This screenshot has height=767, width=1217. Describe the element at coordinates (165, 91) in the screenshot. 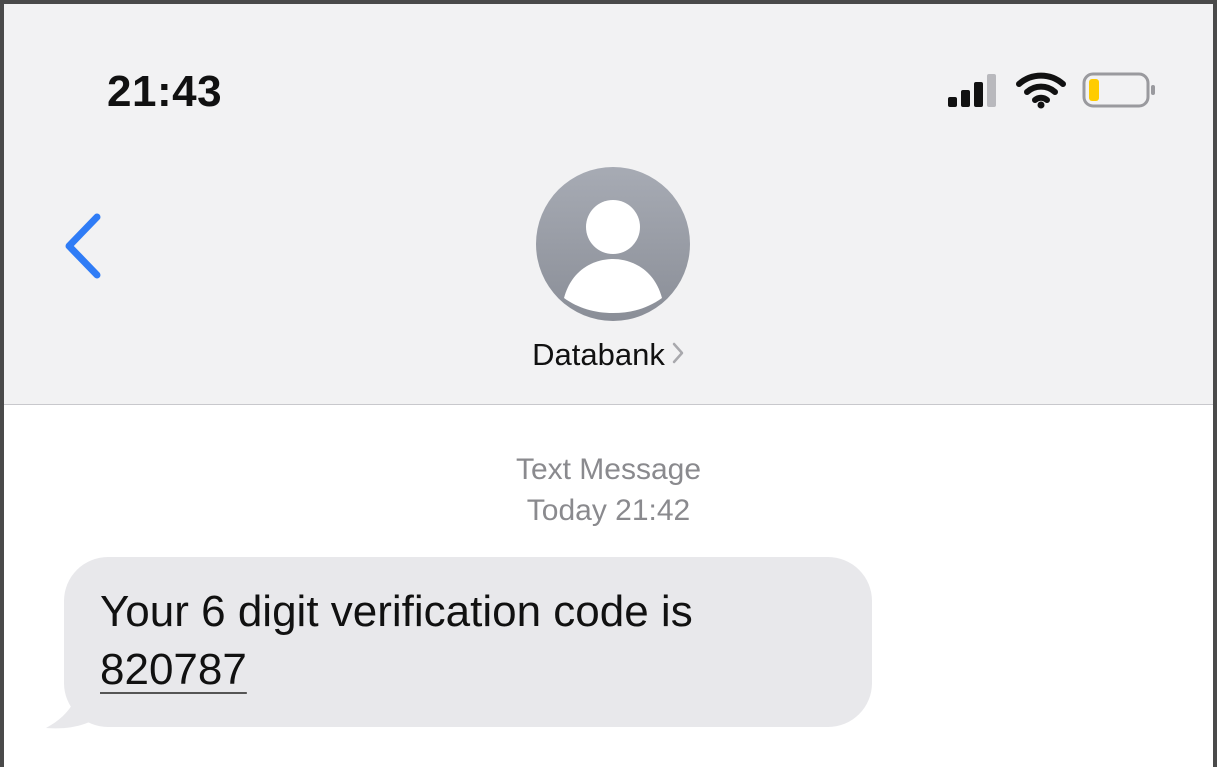

I see `status-time: 21:43` at that location.